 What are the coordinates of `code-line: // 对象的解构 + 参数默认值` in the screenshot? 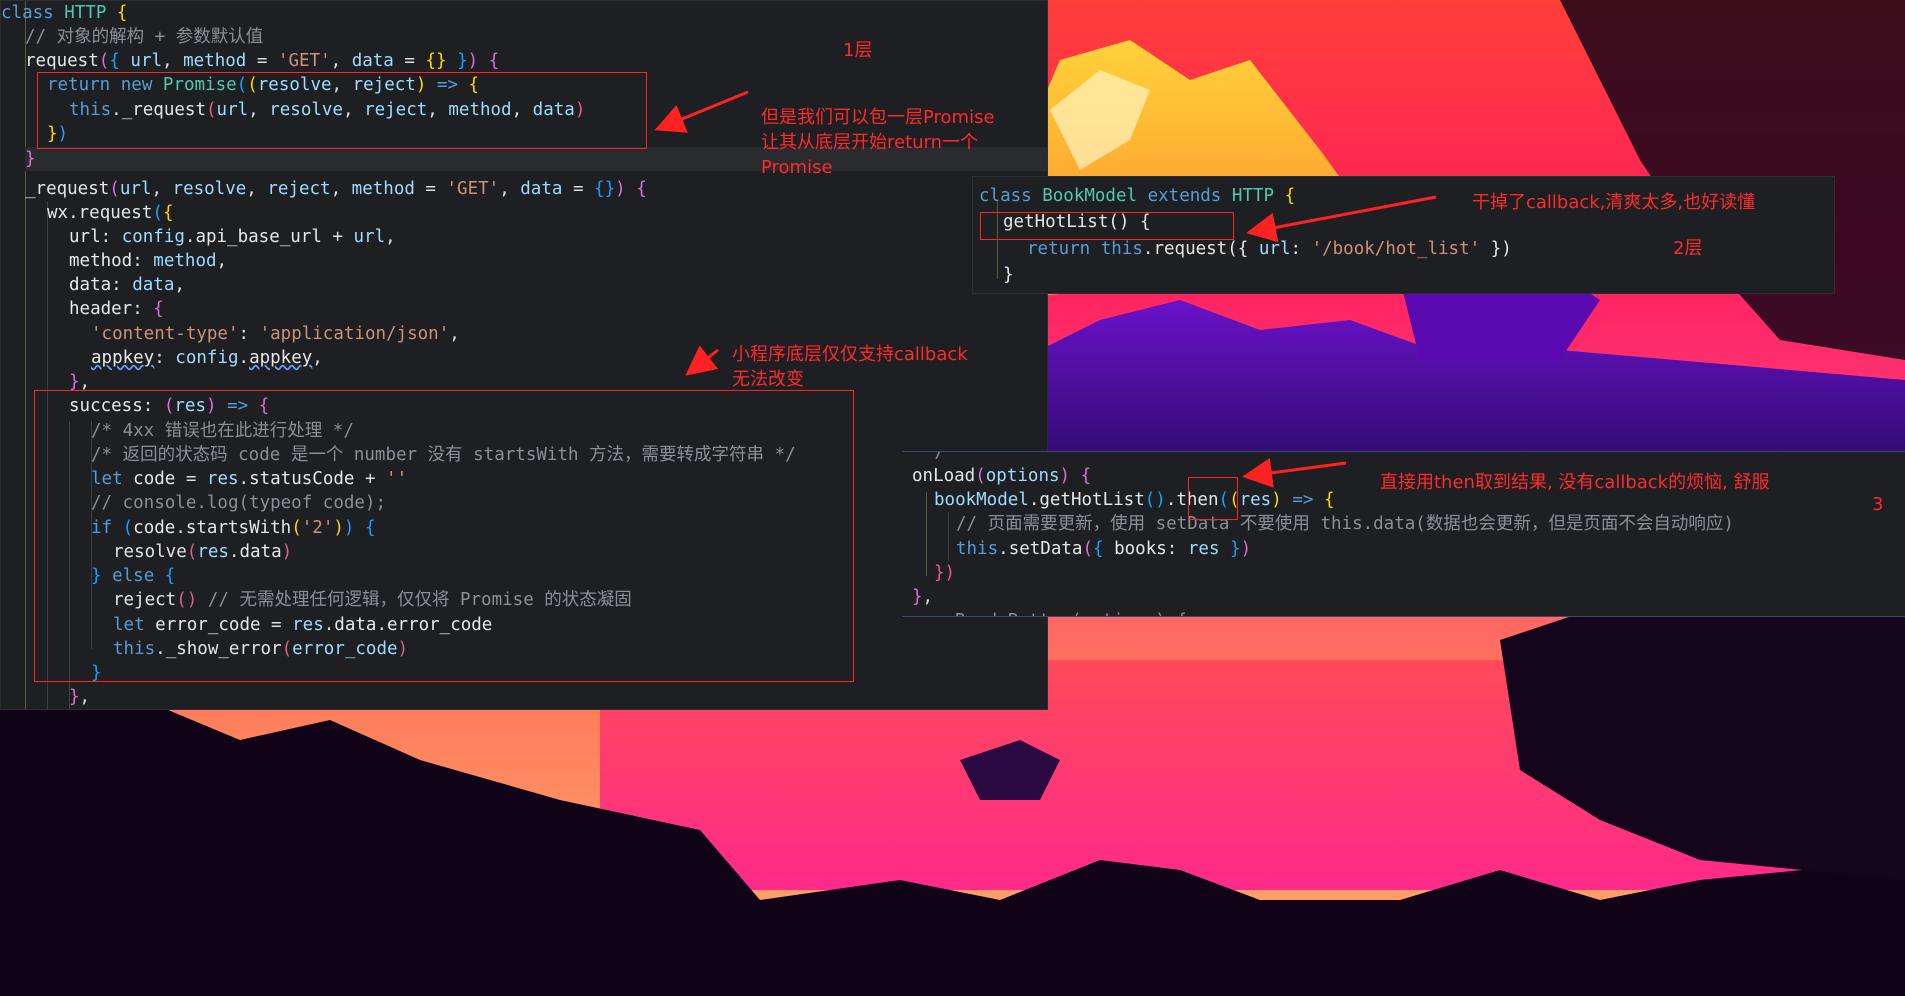 It's located at (144, 37).